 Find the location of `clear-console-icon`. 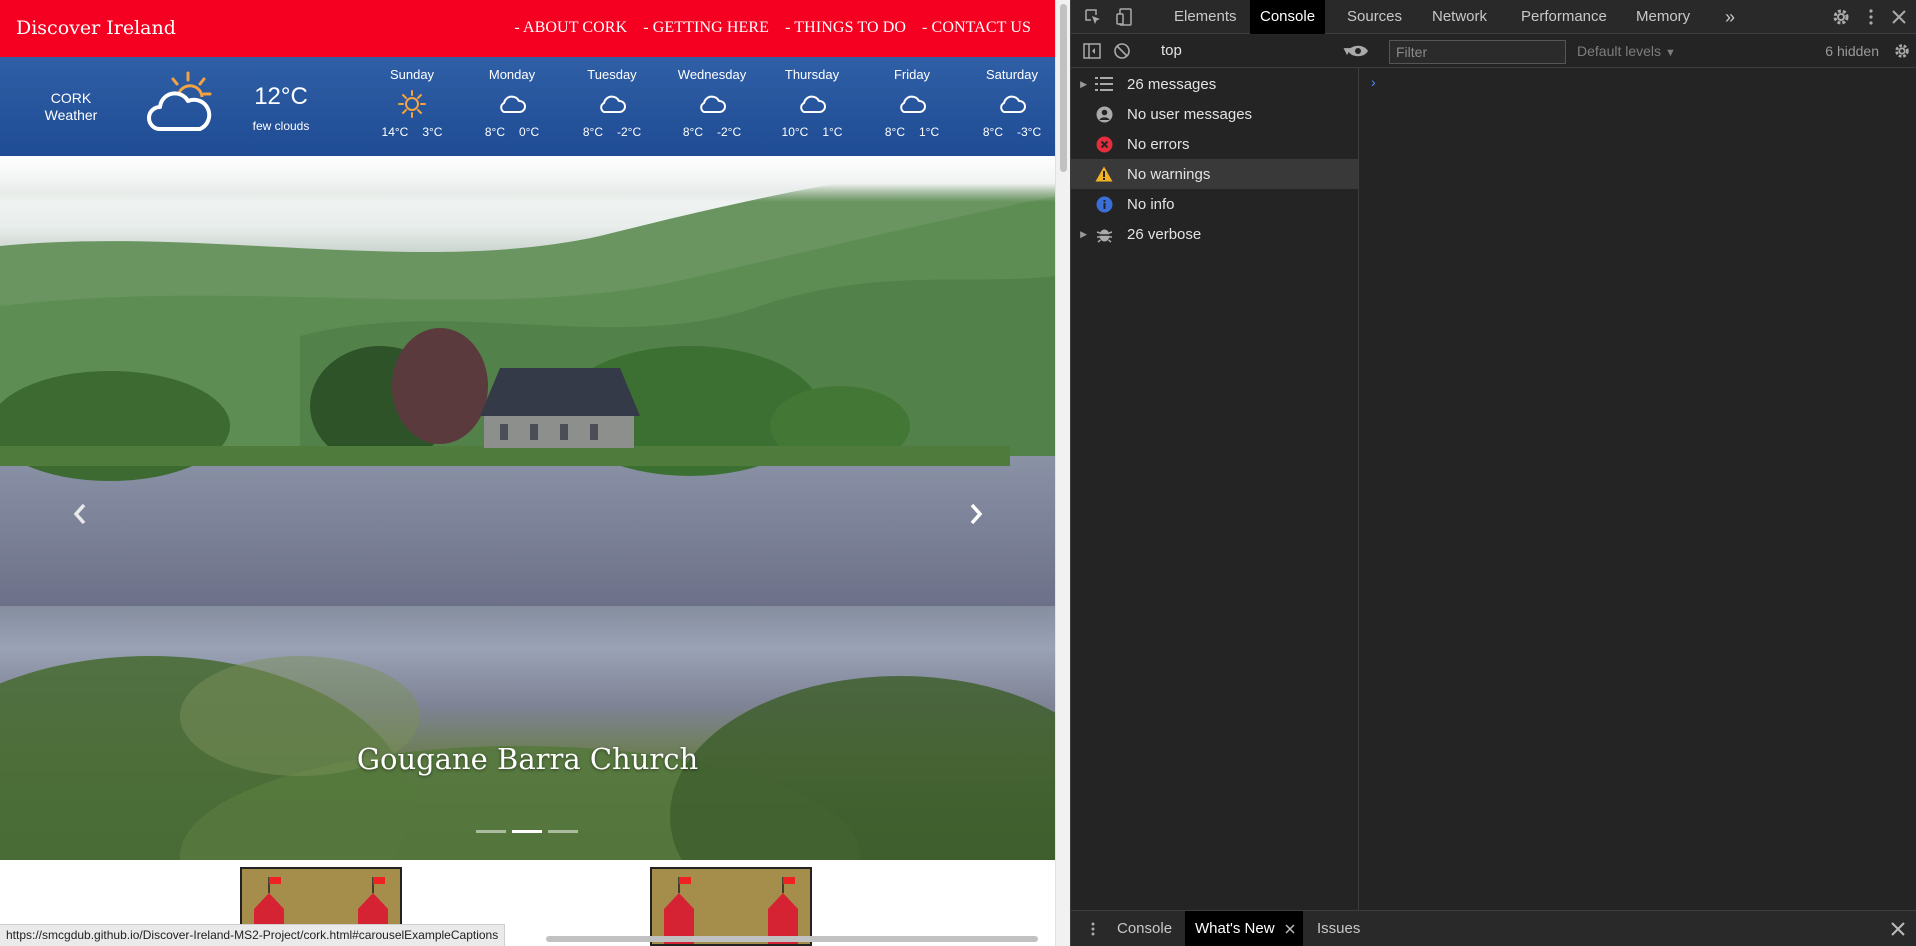

clear-console-icon is located at coordinates (1122, 51).